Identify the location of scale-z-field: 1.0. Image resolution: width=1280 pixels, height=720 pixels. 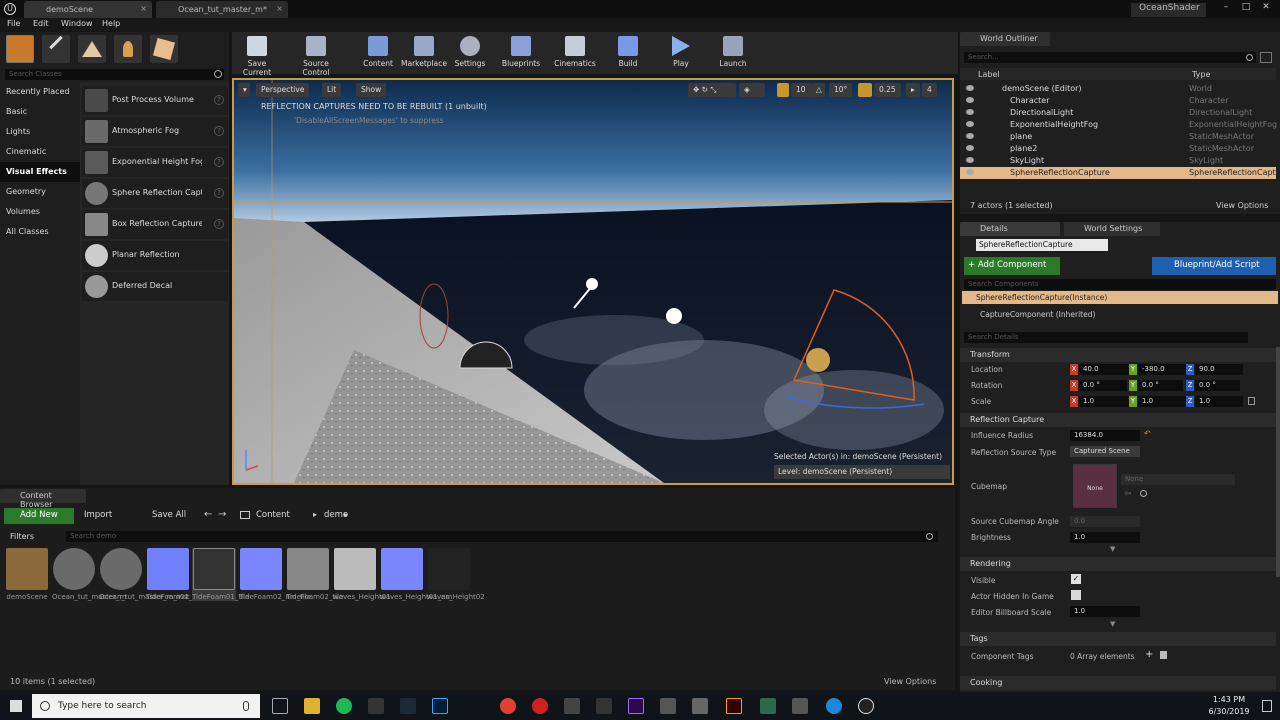
(1219, 401).